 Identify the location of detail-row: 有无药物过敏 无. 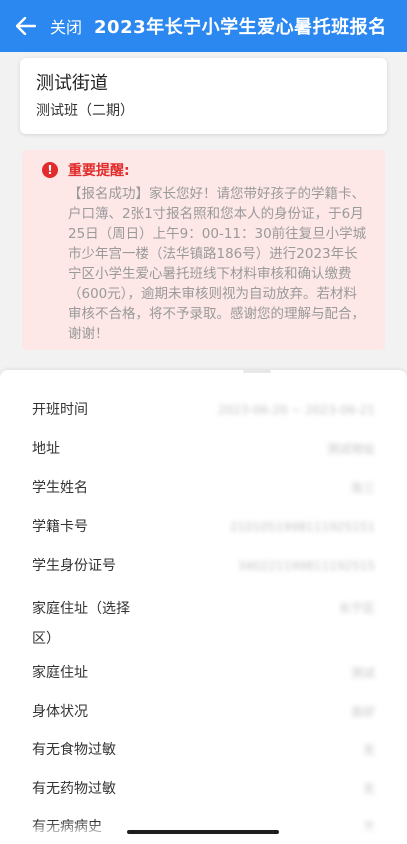
(203, 789).